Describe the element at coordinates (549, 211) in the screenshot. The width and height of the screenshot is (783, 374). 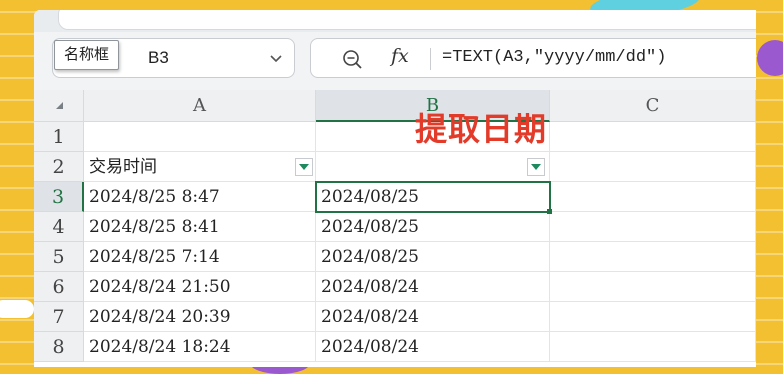
I see `fill-handle` at that location.